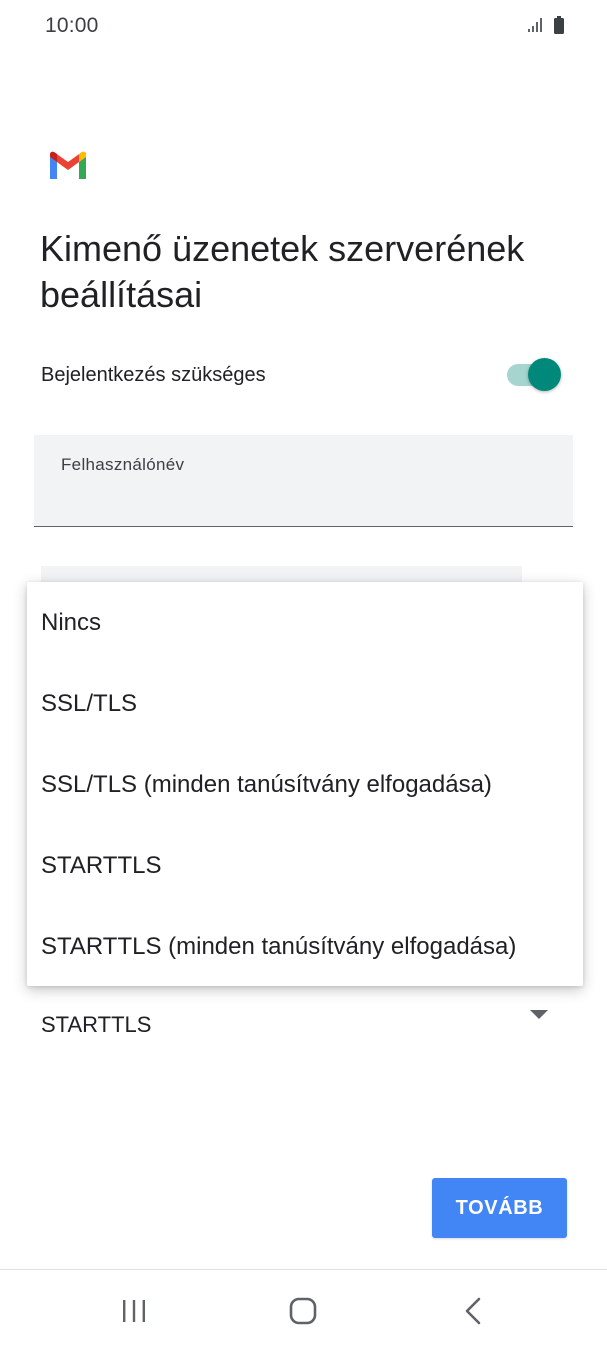 The width and height of the screenshot is (607, 1350). What do you see at coordinates (303, 481) in the screenshot?
I see `username-field: Felhasználónév` at bounding box center [303, 481].